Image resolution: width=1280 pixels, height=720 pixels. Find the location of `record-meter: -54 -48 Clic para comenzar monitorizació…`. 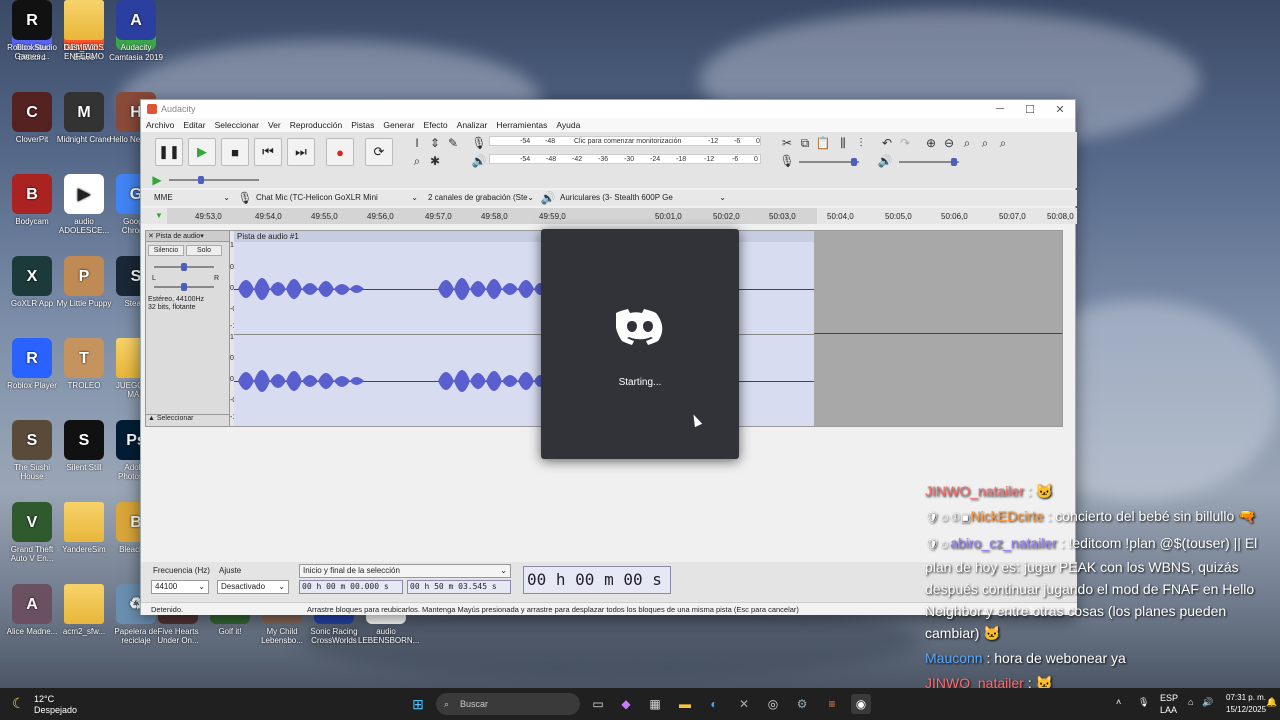

record-meter: -54 -48 Clic para comenzar monitorizació… is located at coordinates (625, 141).